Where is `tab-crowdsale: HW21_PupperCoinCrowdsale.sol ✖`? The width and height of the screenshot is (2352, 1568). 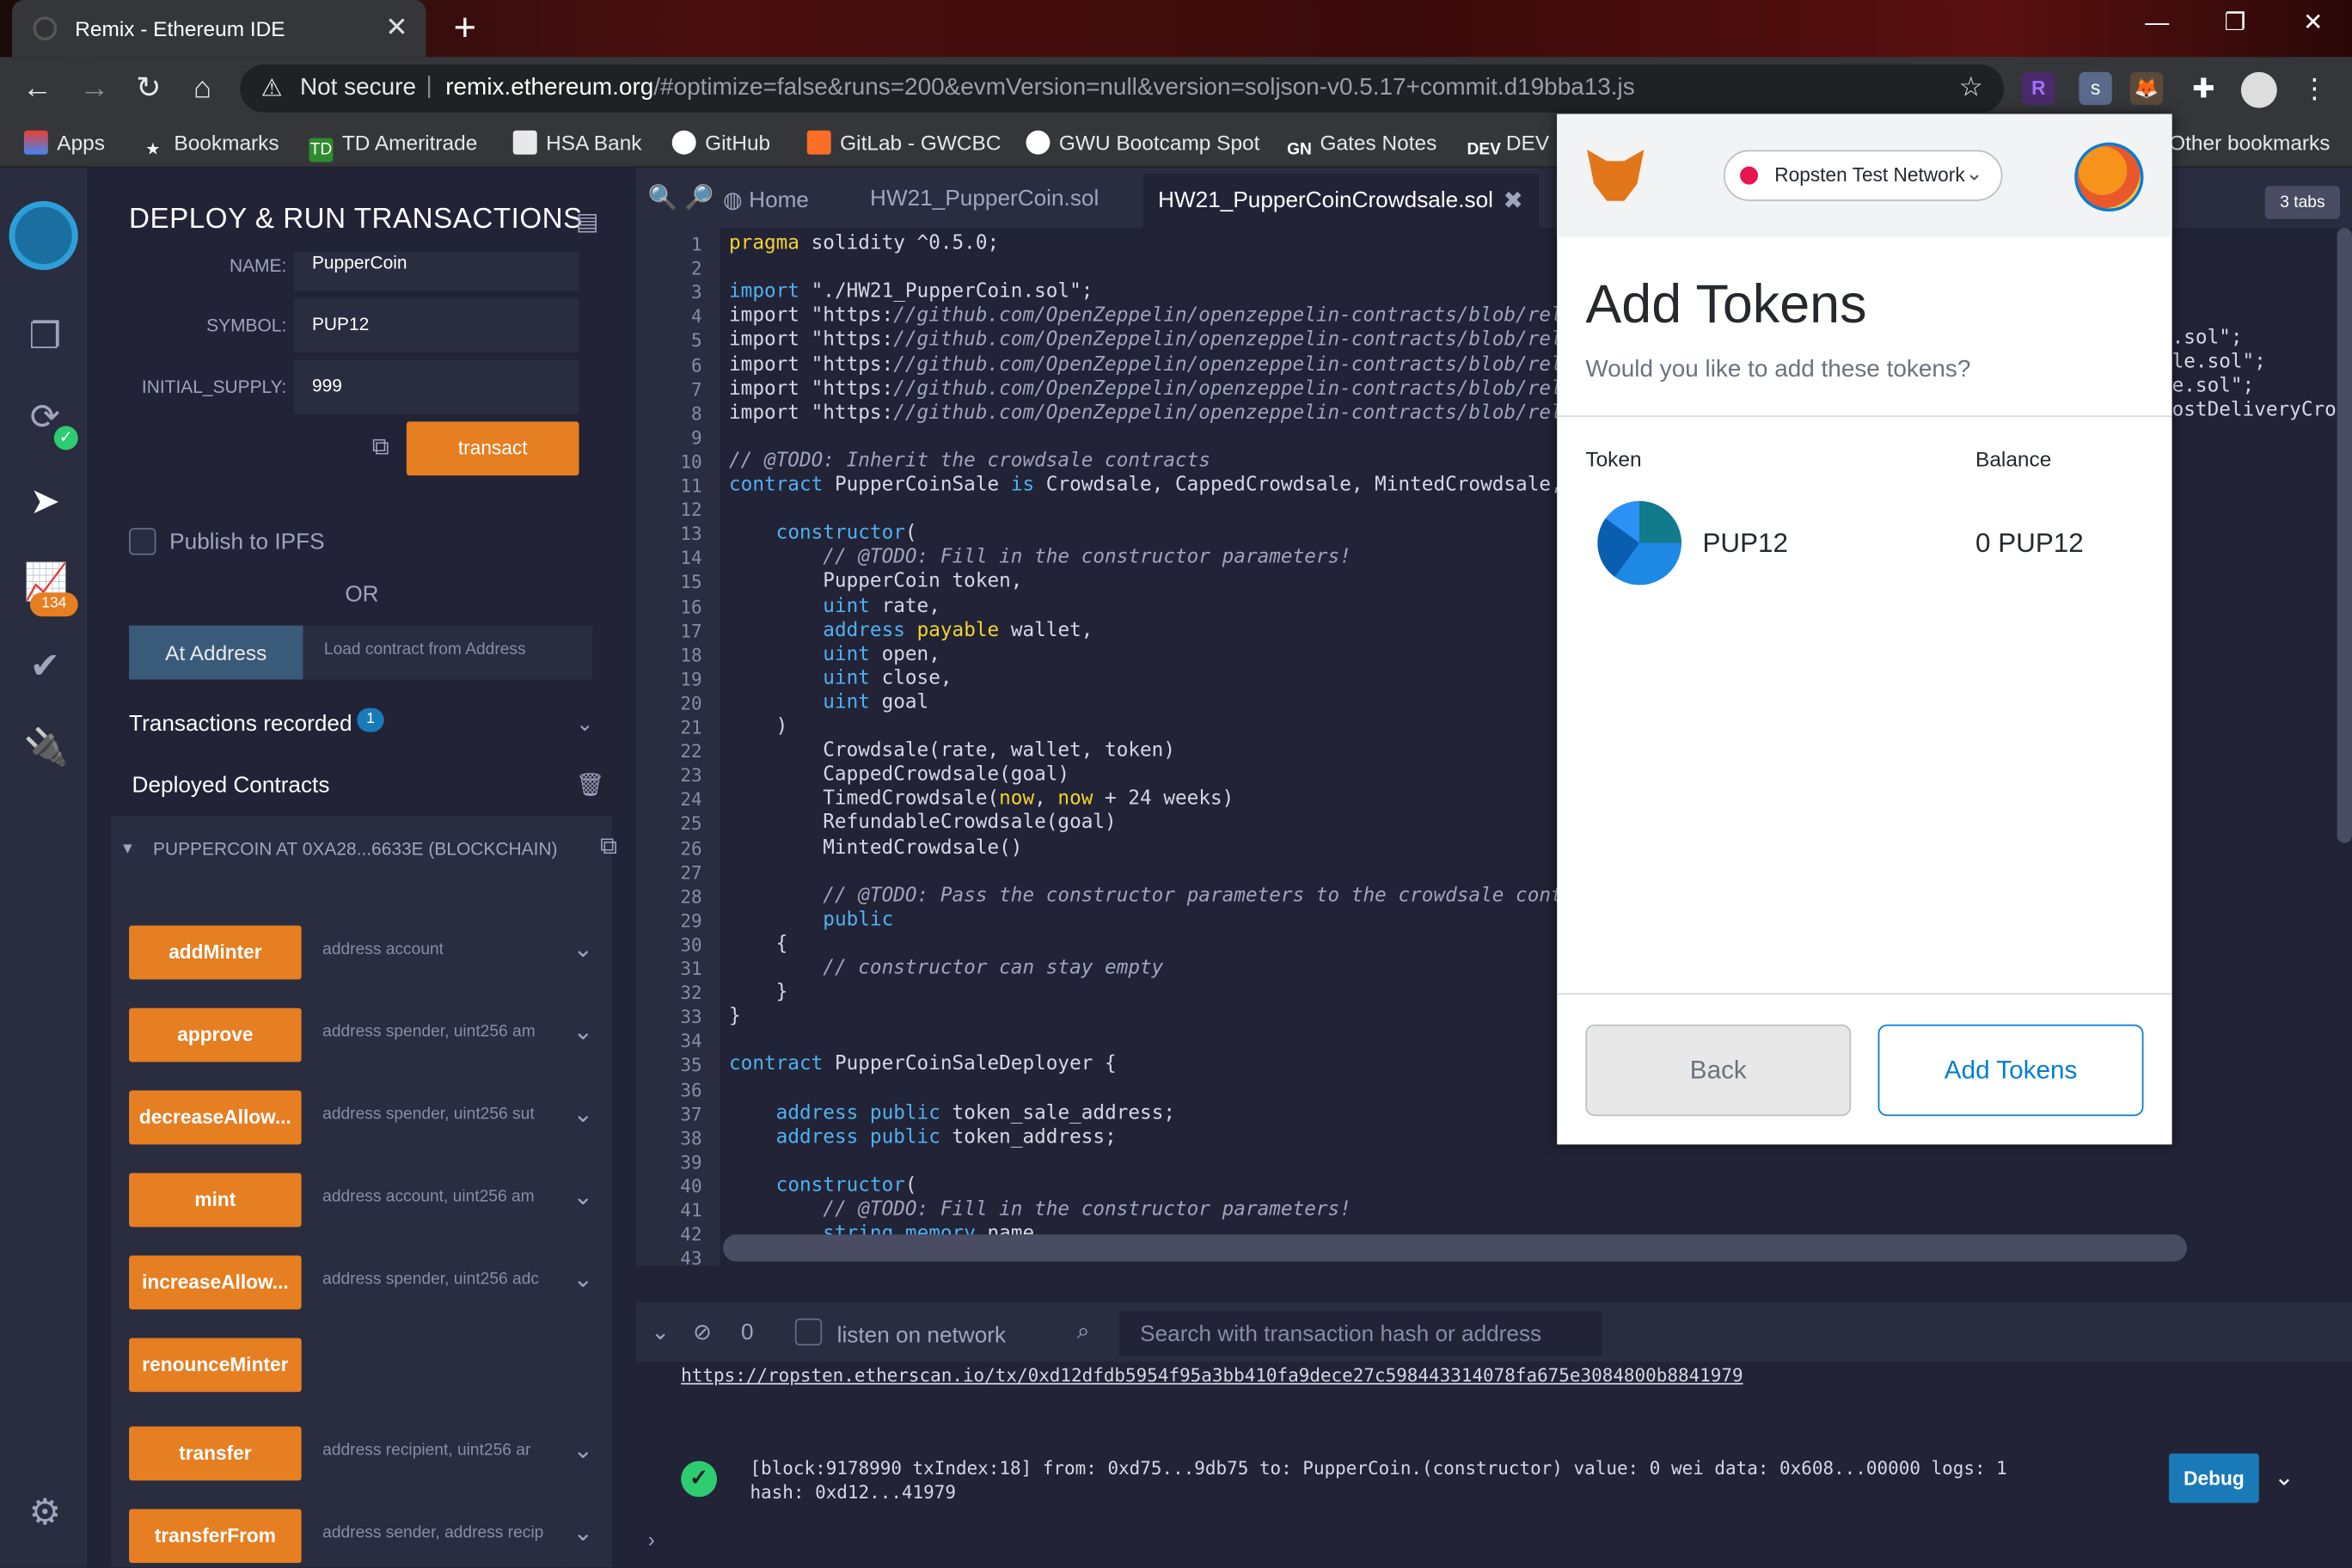
tab-crowdsale: HW21_PupperCoinCrowdsale.sol ✖ is located at coordinates (1341, 201).